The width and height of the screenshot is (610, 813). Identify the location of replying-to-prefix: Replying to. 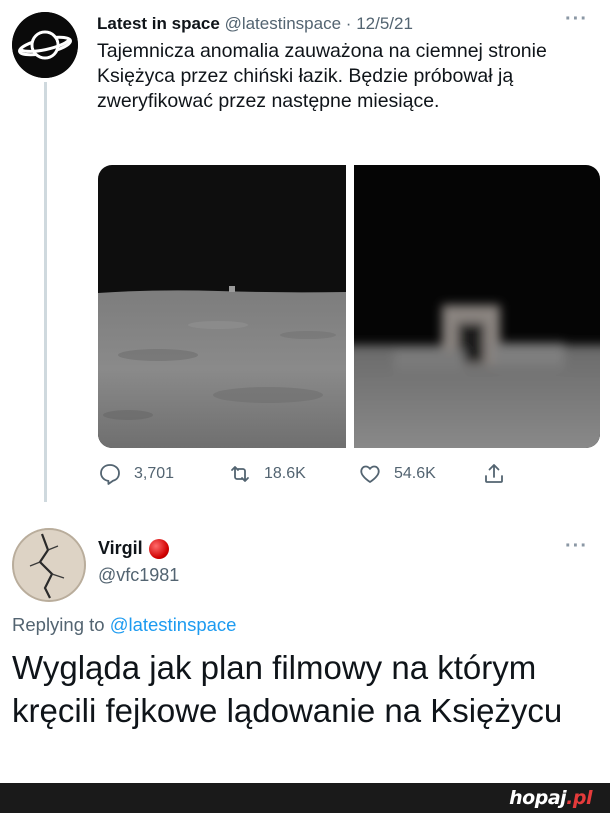
(58, 624).